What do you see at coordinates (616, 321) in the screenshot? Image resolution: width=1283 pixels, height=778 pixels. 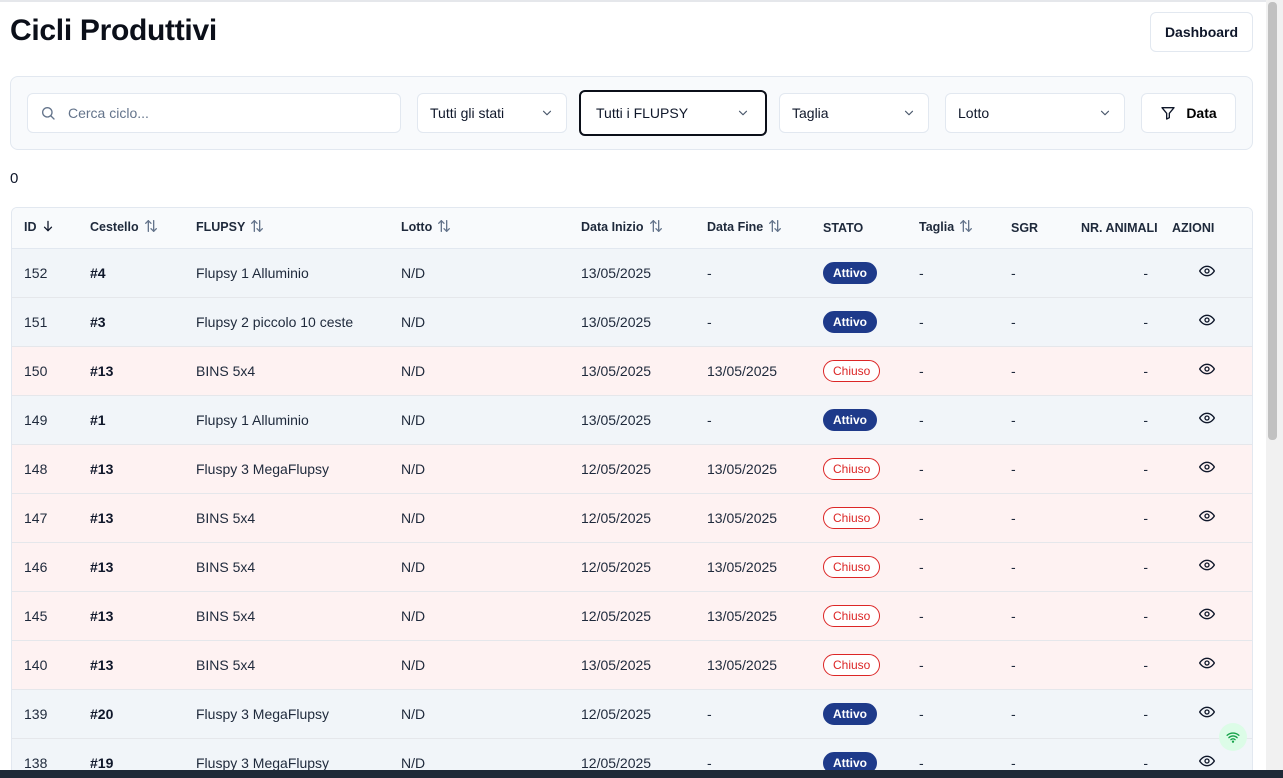 I see `cell-data-inizio: 13/05/2025` at bounding box center [616, 321].